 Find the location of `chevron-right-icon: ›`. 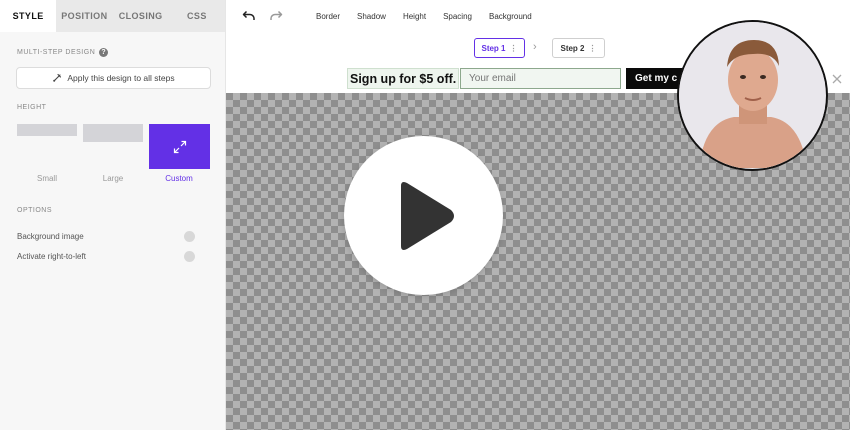

chevron-right-icon: › is located at coordinates (535, 47).